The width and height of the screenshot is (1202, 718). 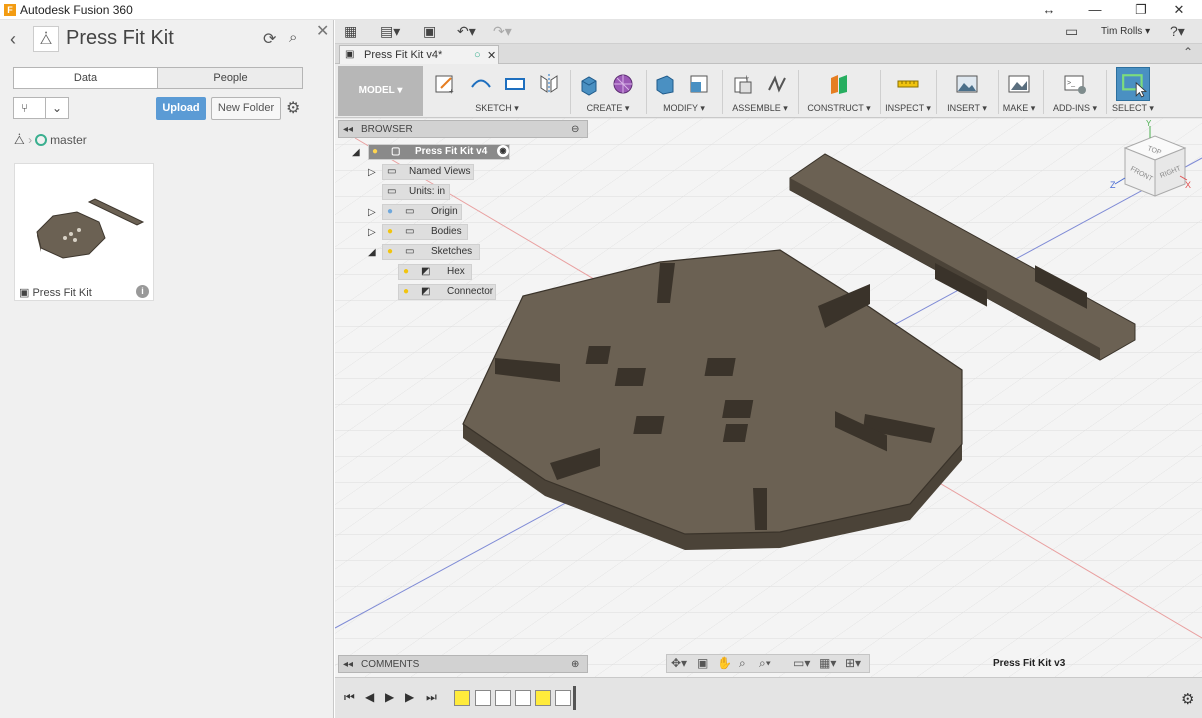 What do you see at coordinates (1187, 699) in the screenshot?
I see `timeline-settings-icon: ⚙` at bounding box center [1187, 699].